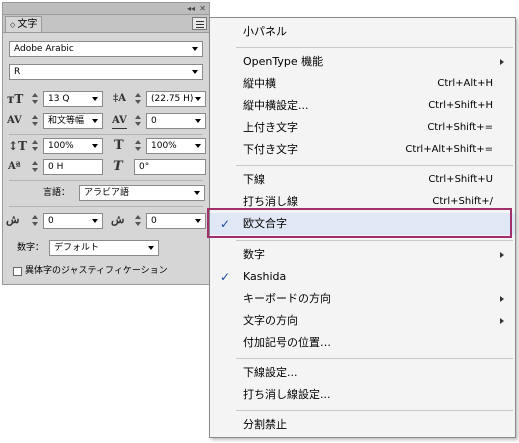 The image size is (519, 443). I want to click on justification-checkbox, so click(17, 271).